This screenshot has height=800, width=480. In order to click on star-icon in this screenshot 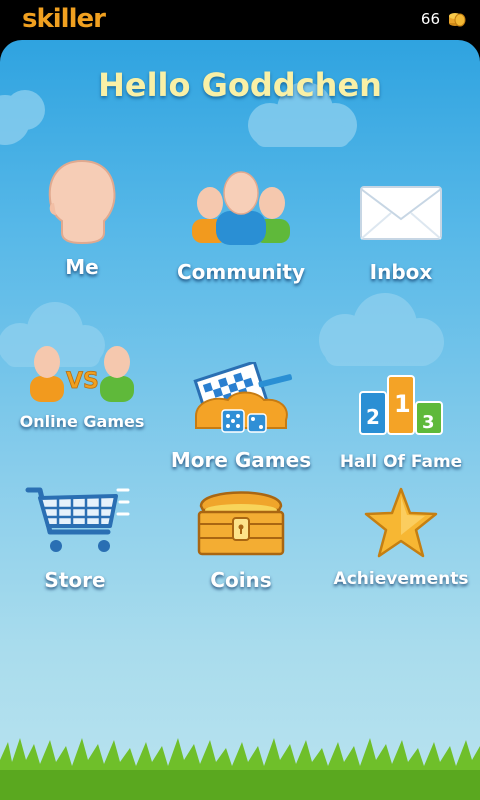, I will do `click(401, 522)`.